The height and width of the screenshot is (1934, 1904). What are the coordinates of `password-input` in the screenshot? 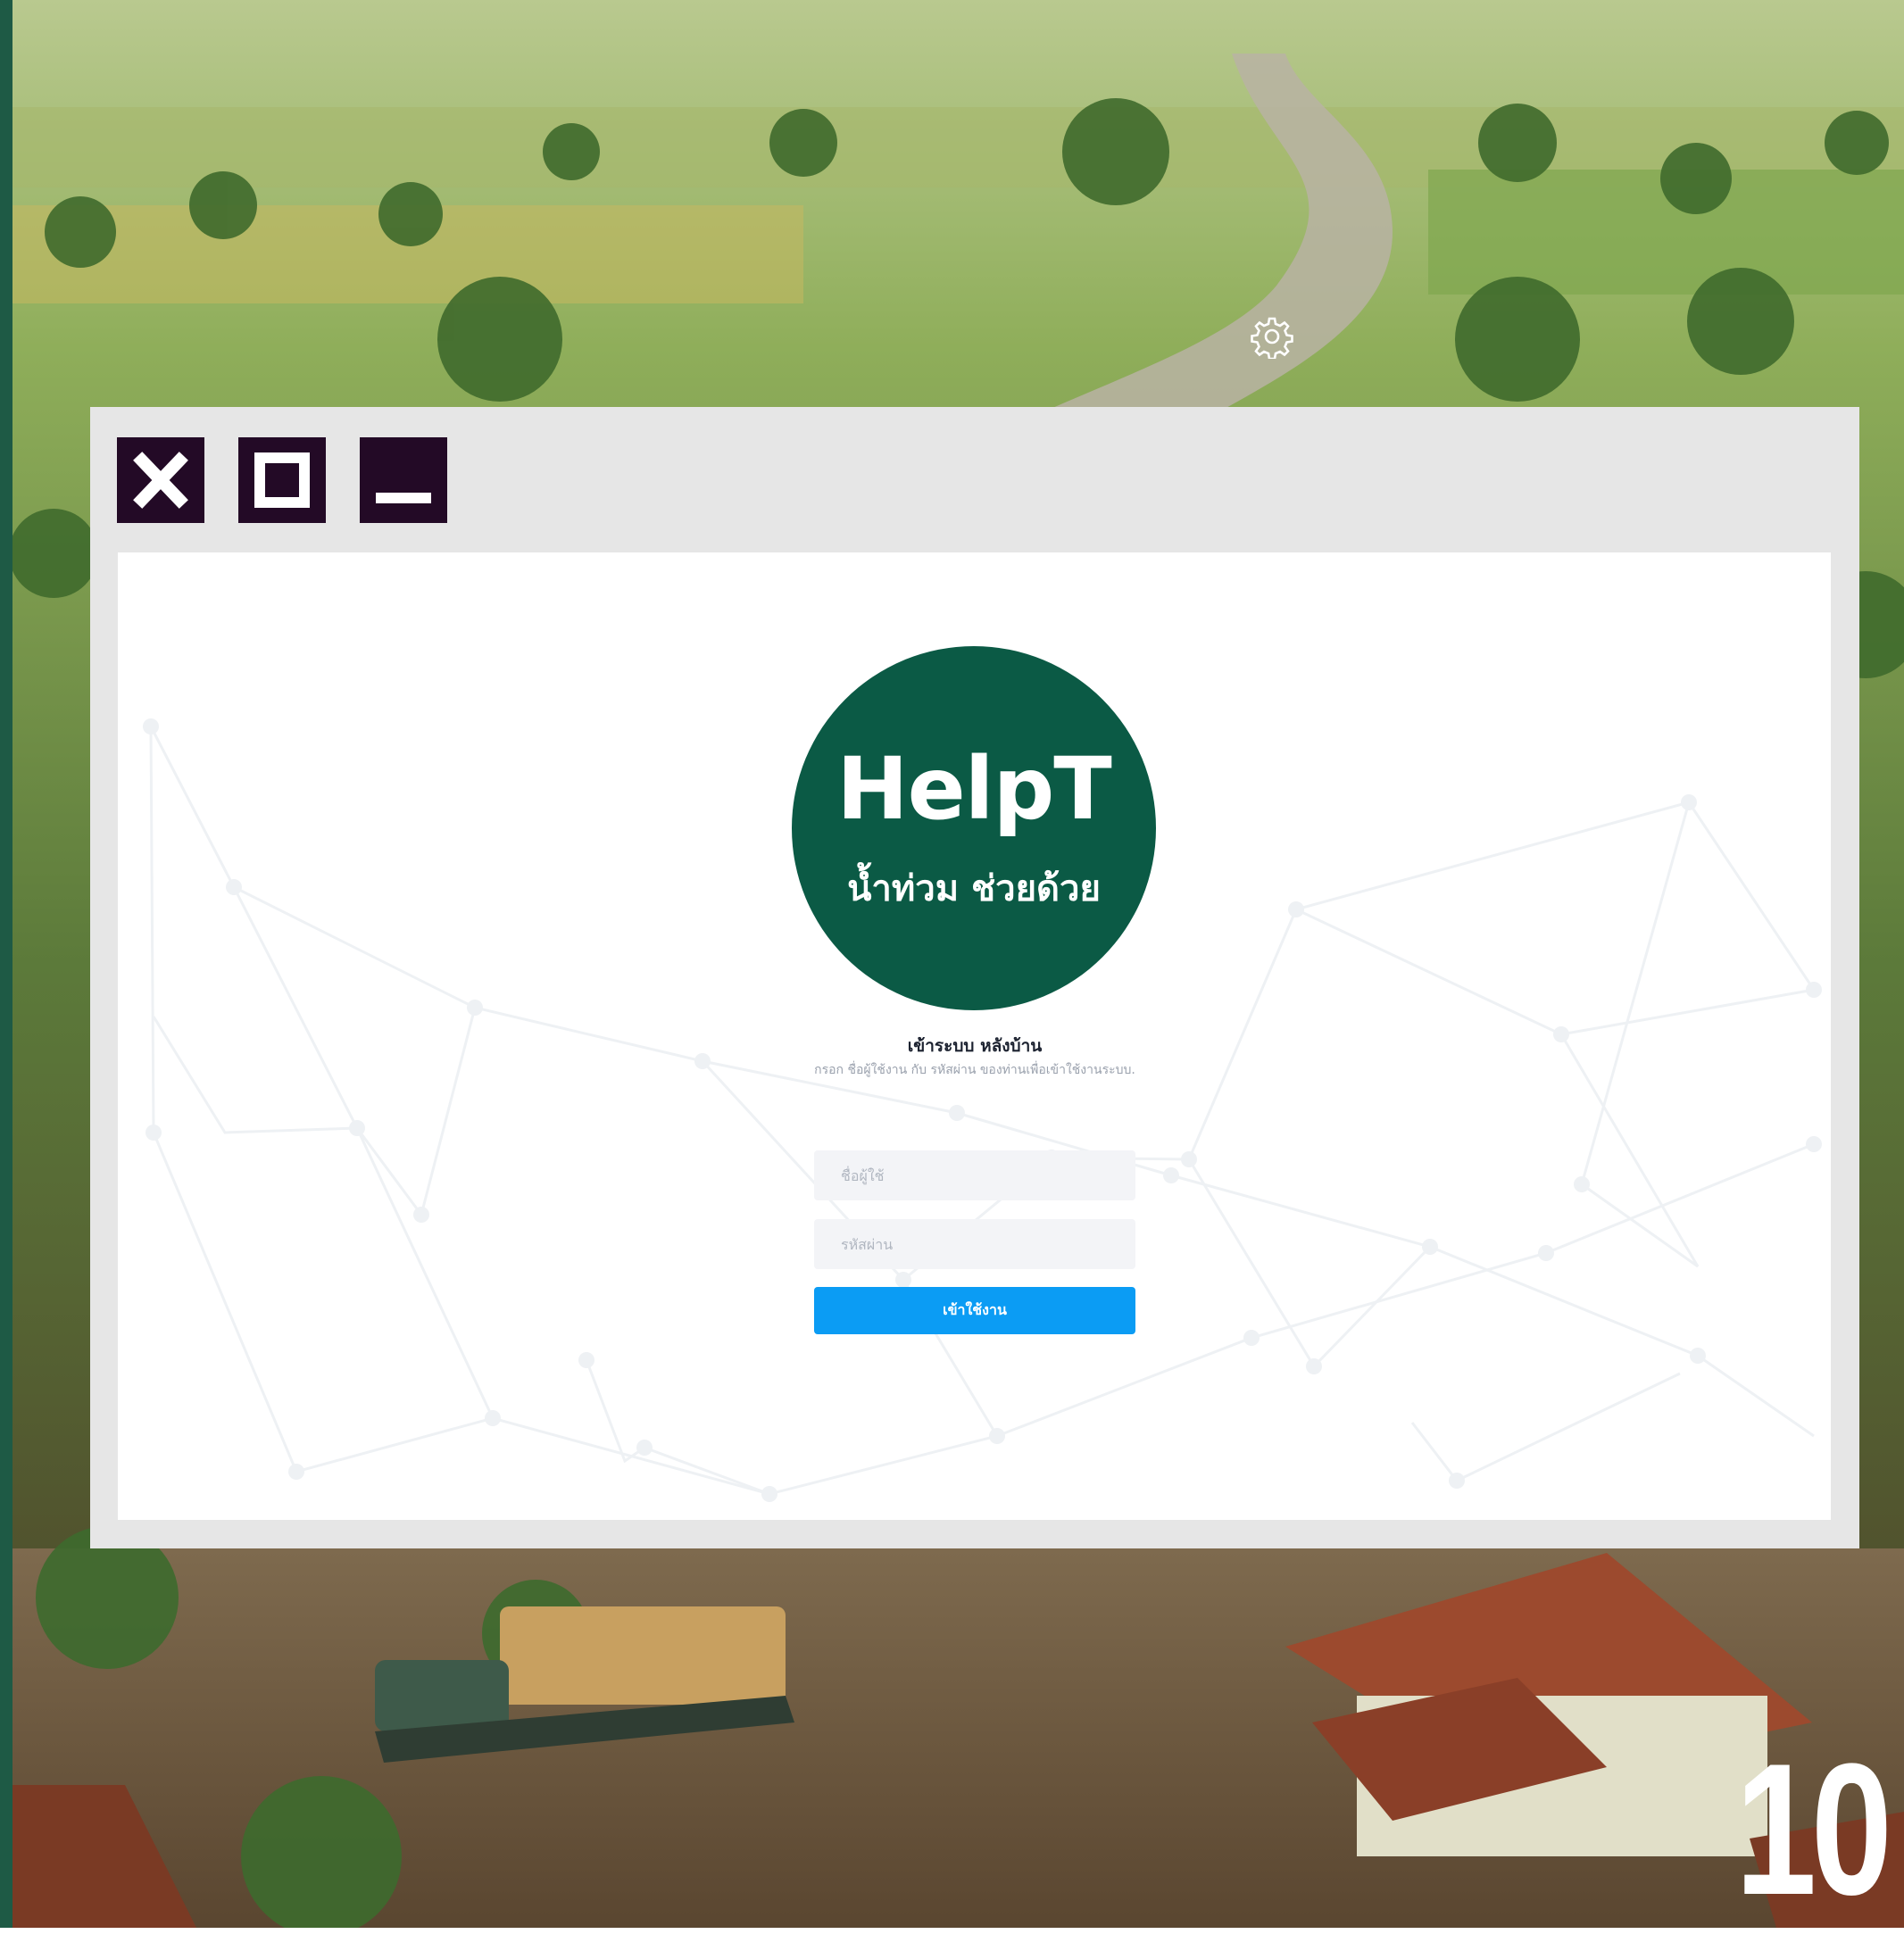 It's located at (975, 1244).